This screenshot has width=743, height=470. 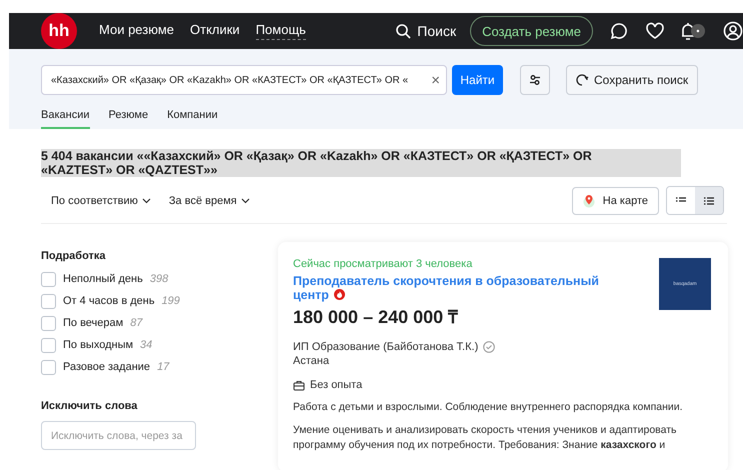 I want to click on filter-count: 87, so click(x=136, y=323).